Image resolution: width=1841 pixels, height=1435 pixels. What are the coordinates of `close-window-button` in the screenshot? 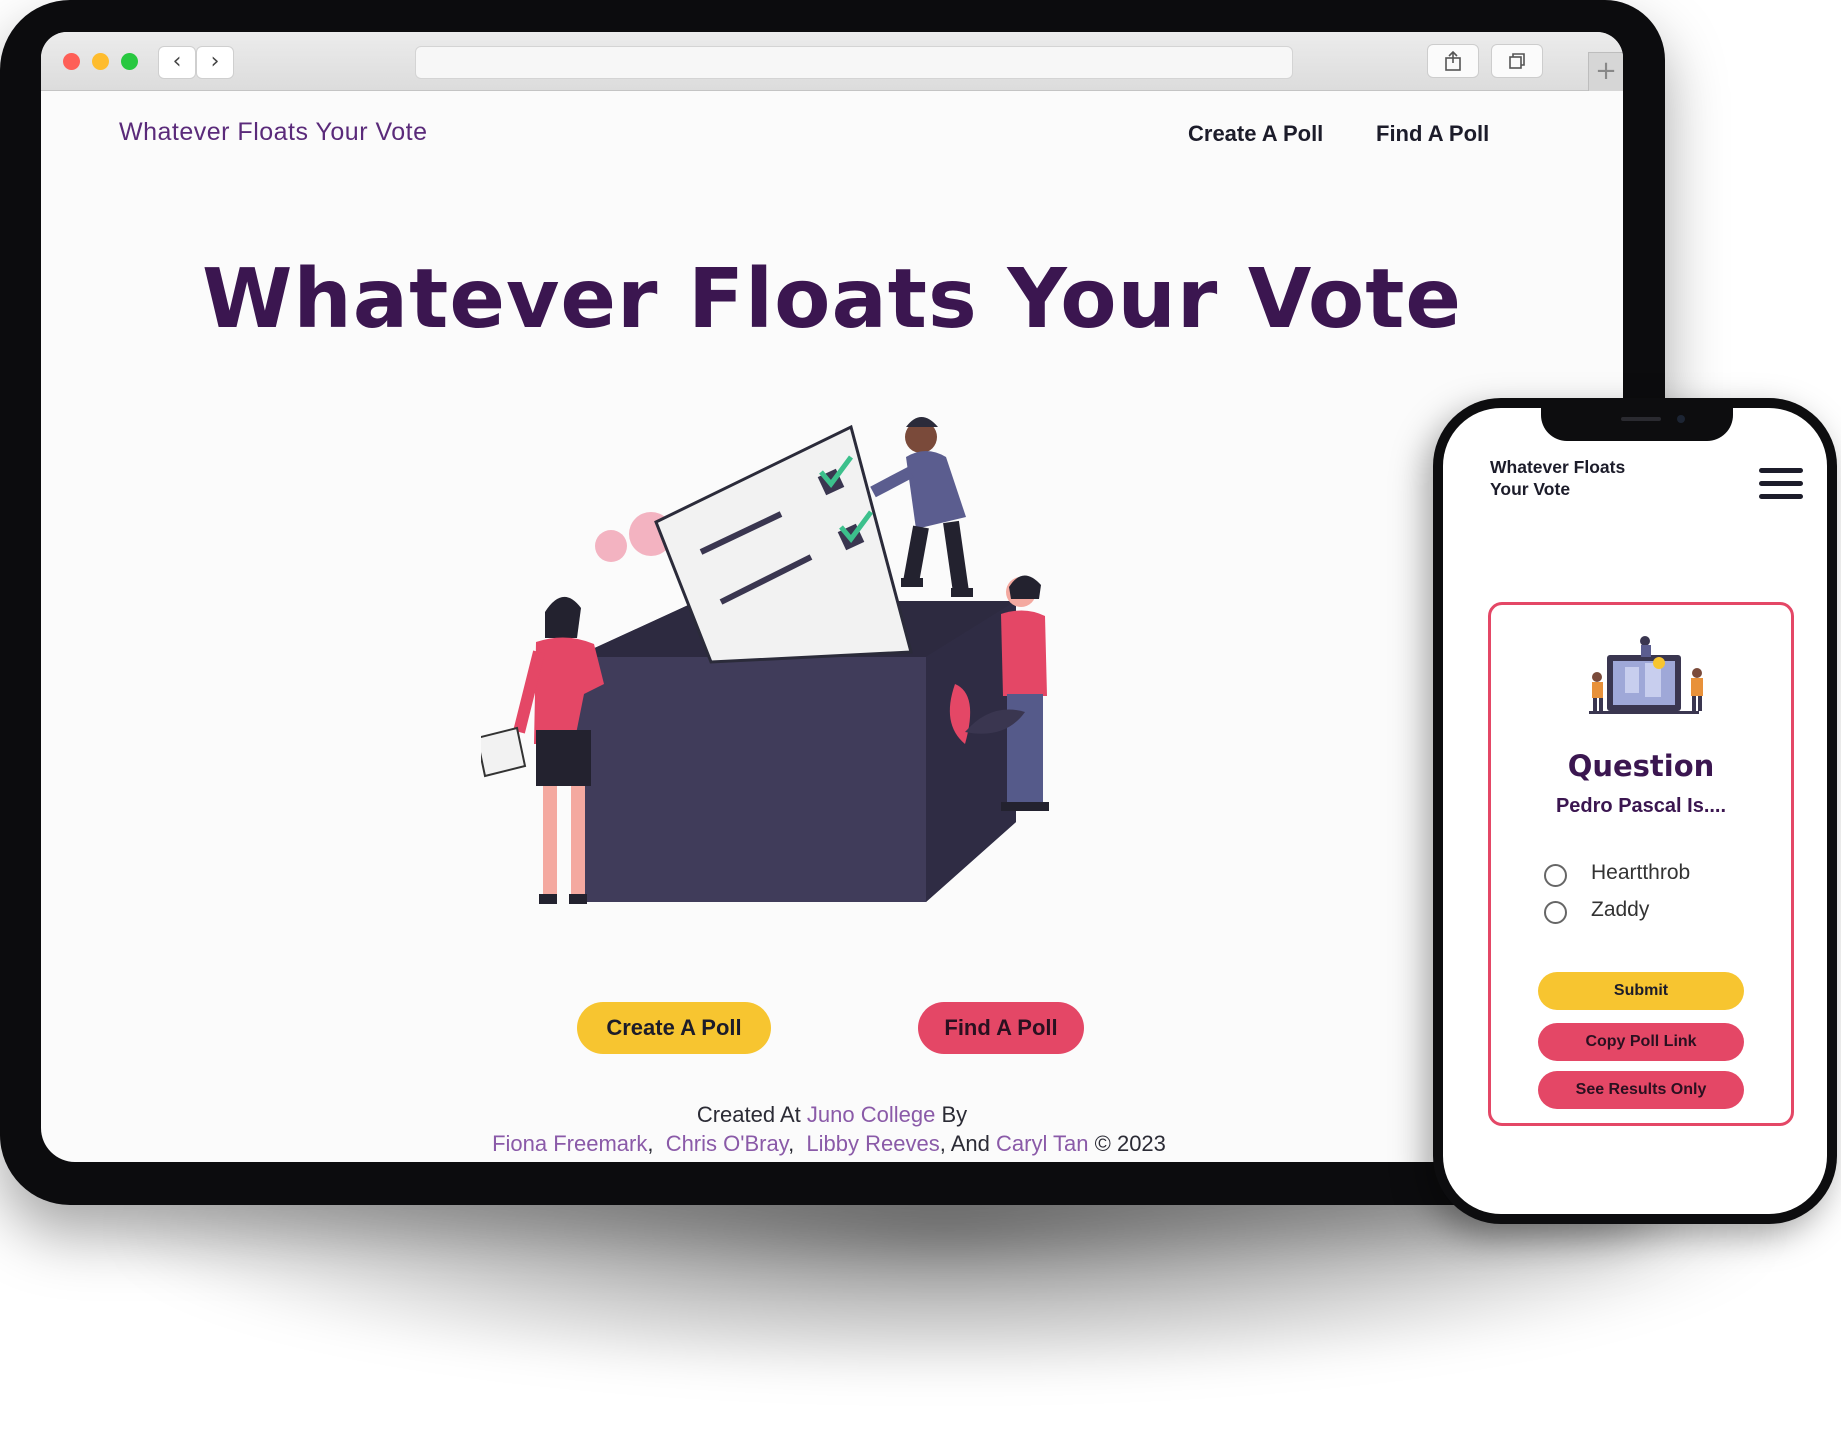 It's located at (71, 61).